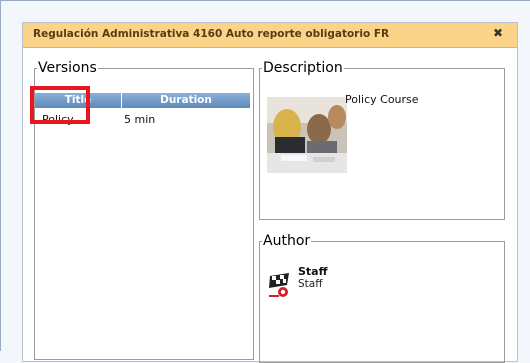 The image size is (530, 363). Describe the element at coordinates (281, 285) in the screenshot. I see `checkered-flag-logo-icon` at that location.